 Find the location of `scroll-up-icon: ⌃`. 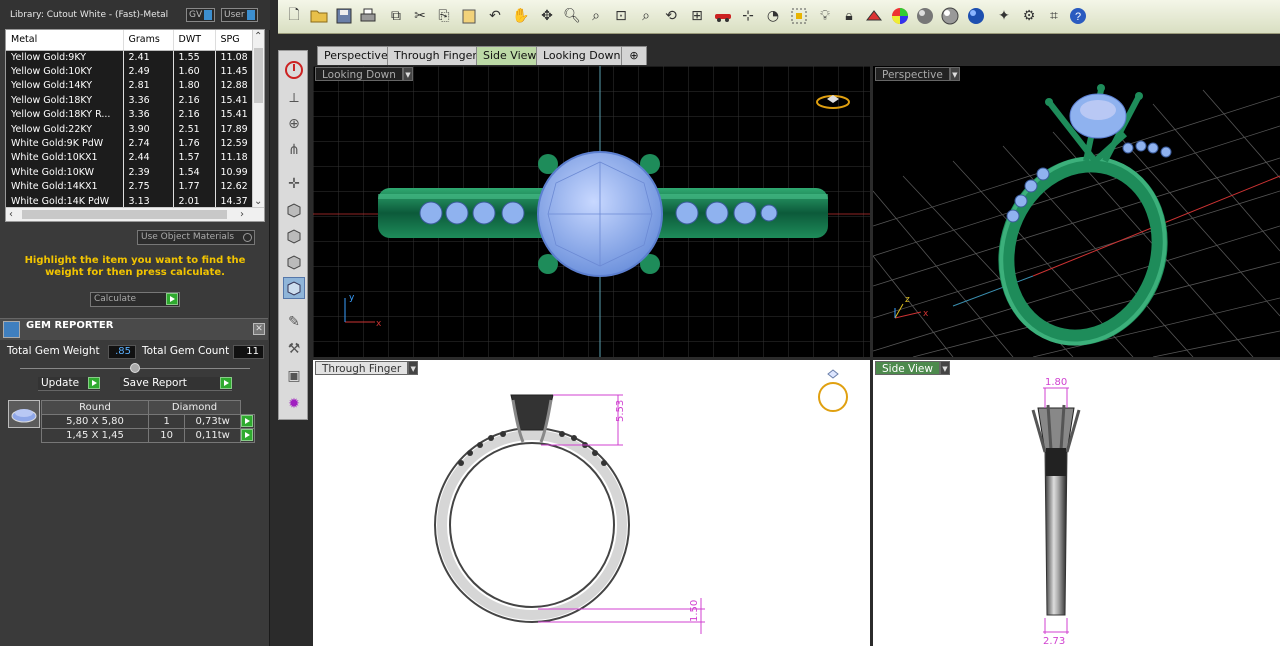

scroll-up-icon: ⌃ is located at coordinates (258, 37).